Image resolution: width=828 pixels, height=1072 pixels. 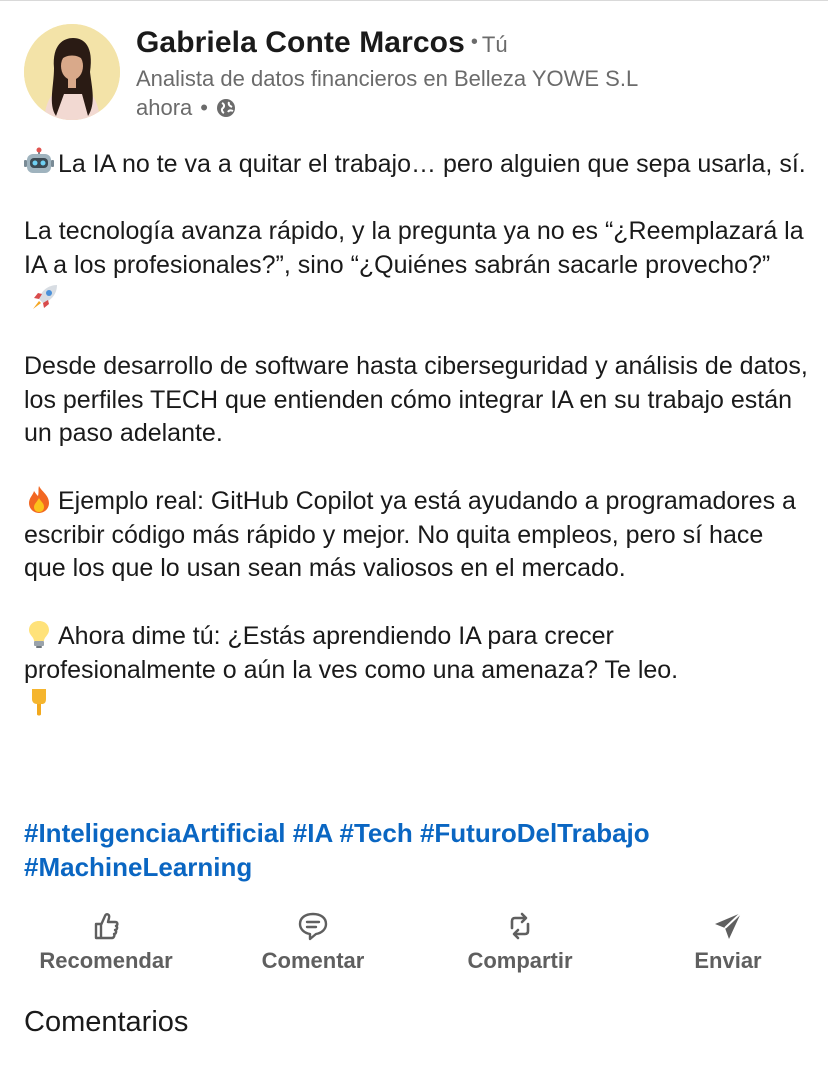 What do you see at coordinates (376, 833) in the screenshot?
I see `hashtag-link: #Tech` at bounding box center [376, 833].